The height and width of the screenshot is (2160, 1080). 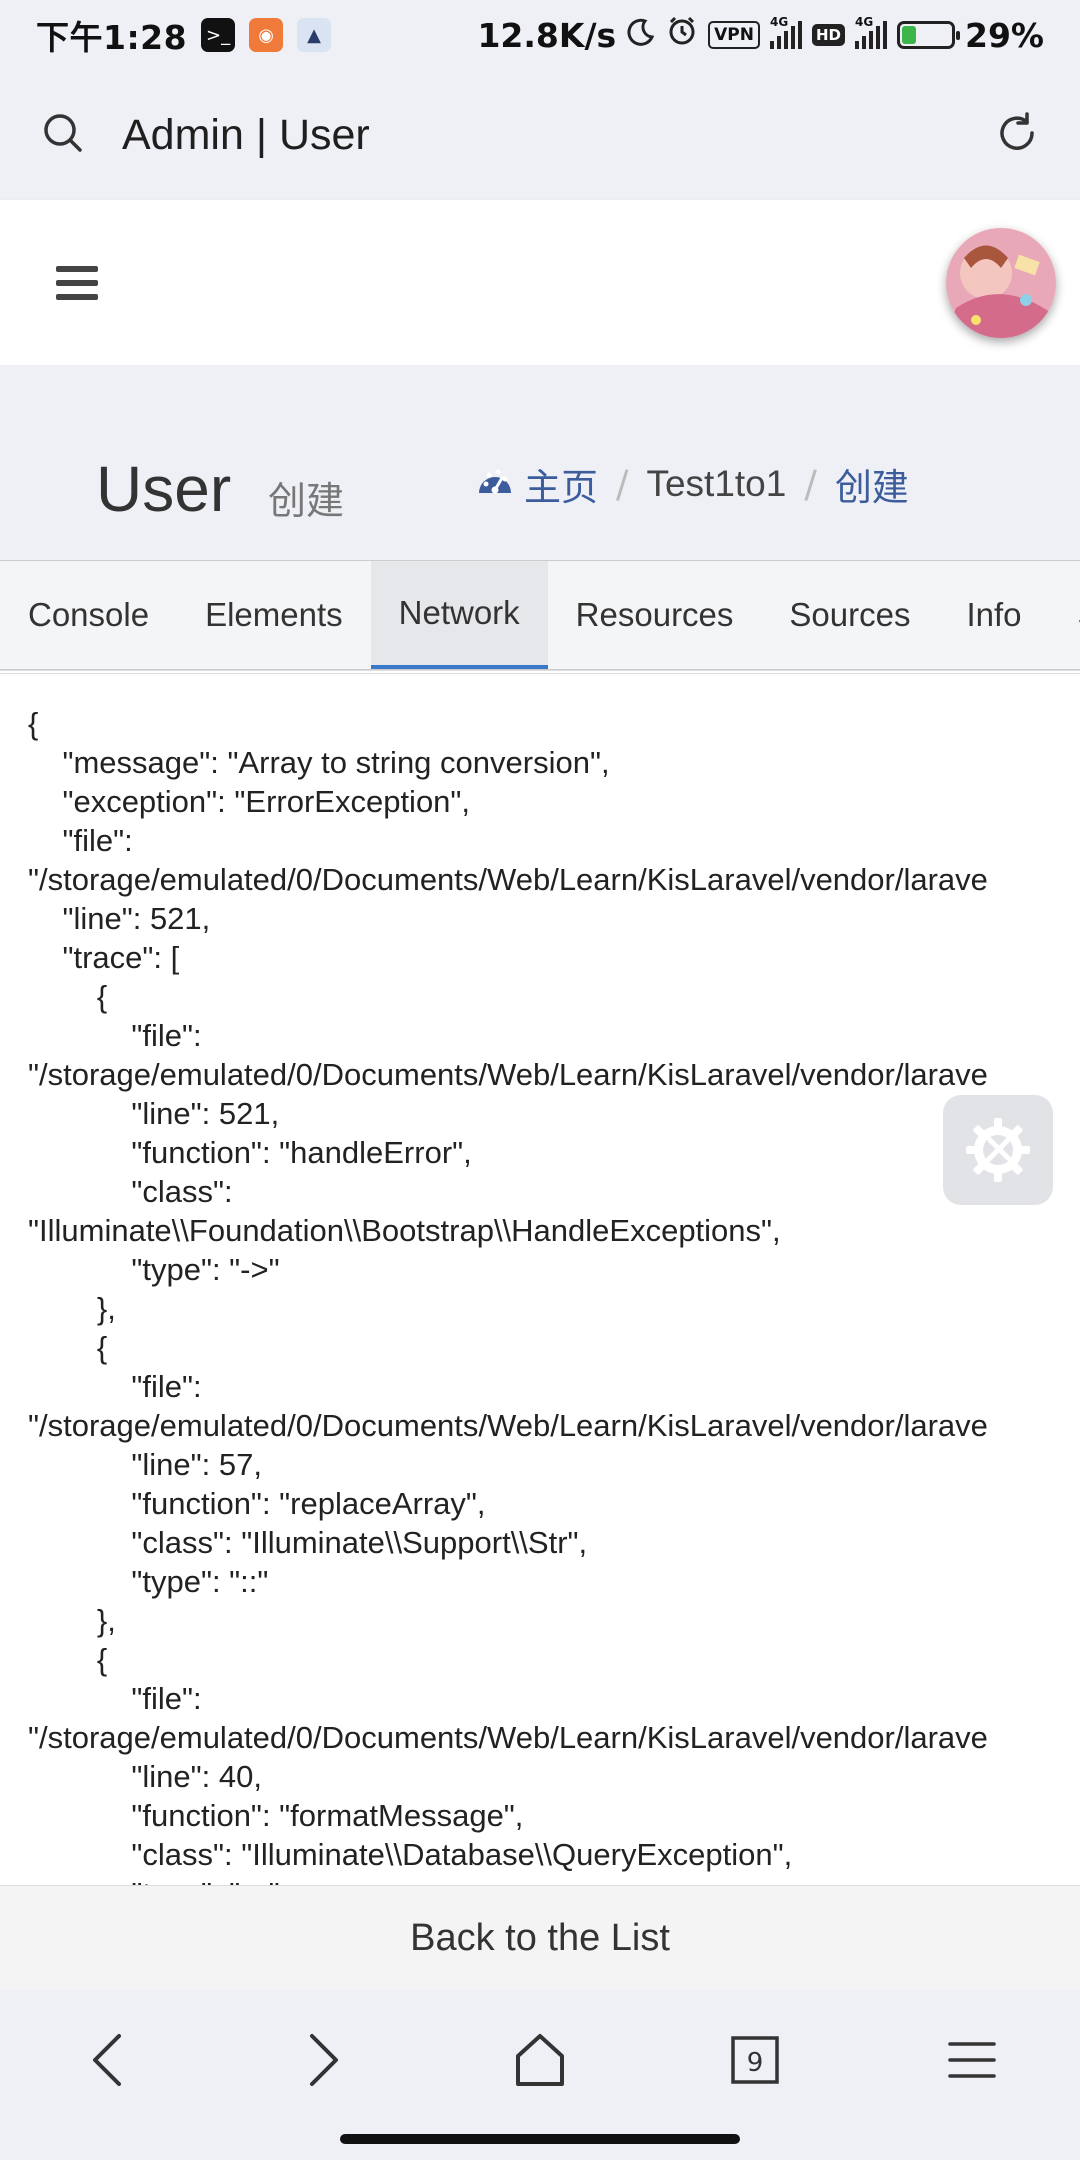 What do you see at coordinates (459, 615) in the screenshot?
I see `tab-network: Network` at bounding box center [459, 615].